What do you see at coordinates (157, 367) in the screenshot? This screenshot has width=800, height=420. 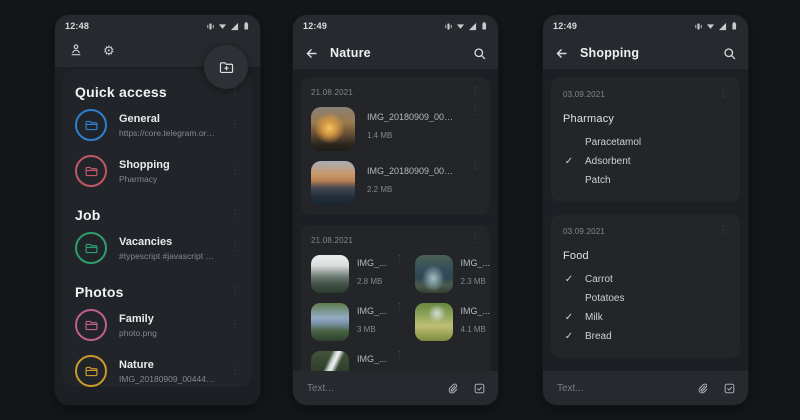 I see `folder-item-nature: Nature IMG_20180909_004444_391.jpg ⋮` at bounding box center [157, 367].